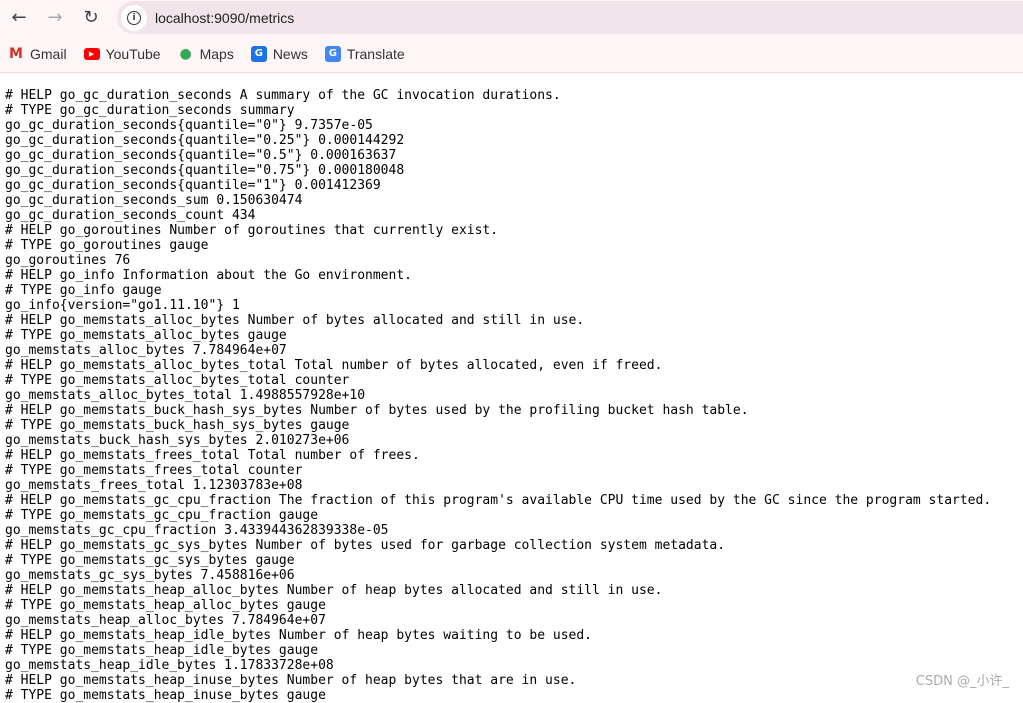 The height and width of the screenshot is (703, 1023). What do you see at coordinates (224, 18) in the screenshot?
I see `url-text: localhost:9090/metrics` at bounding box center [224, 18].